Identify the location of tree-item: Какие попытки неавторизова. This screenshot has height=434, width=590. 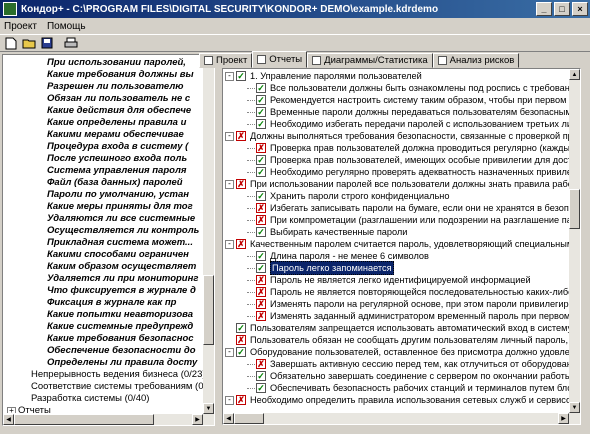
(120, 315).